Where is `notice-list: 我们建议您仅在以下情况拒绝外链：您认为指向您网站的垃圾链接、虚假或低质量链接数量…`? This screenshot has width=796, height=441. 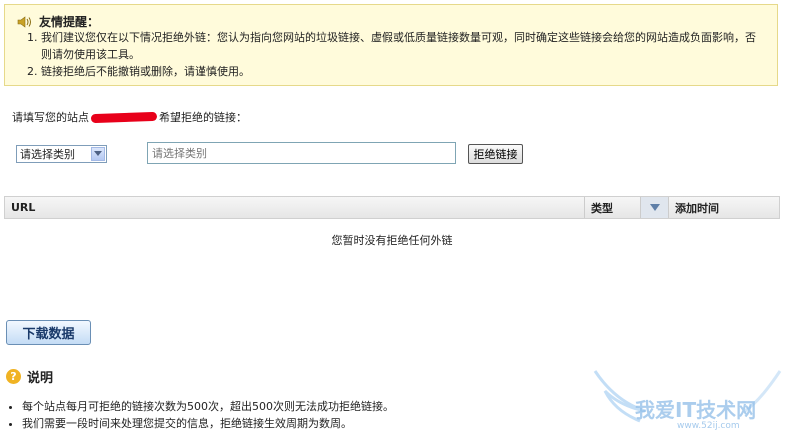 notice-list: 我们建议您仅在以下情况拒绝外链：您认为指向您网站的垃圾链接、虚假或低质量链接数量… is located at coordinates (392, 54).